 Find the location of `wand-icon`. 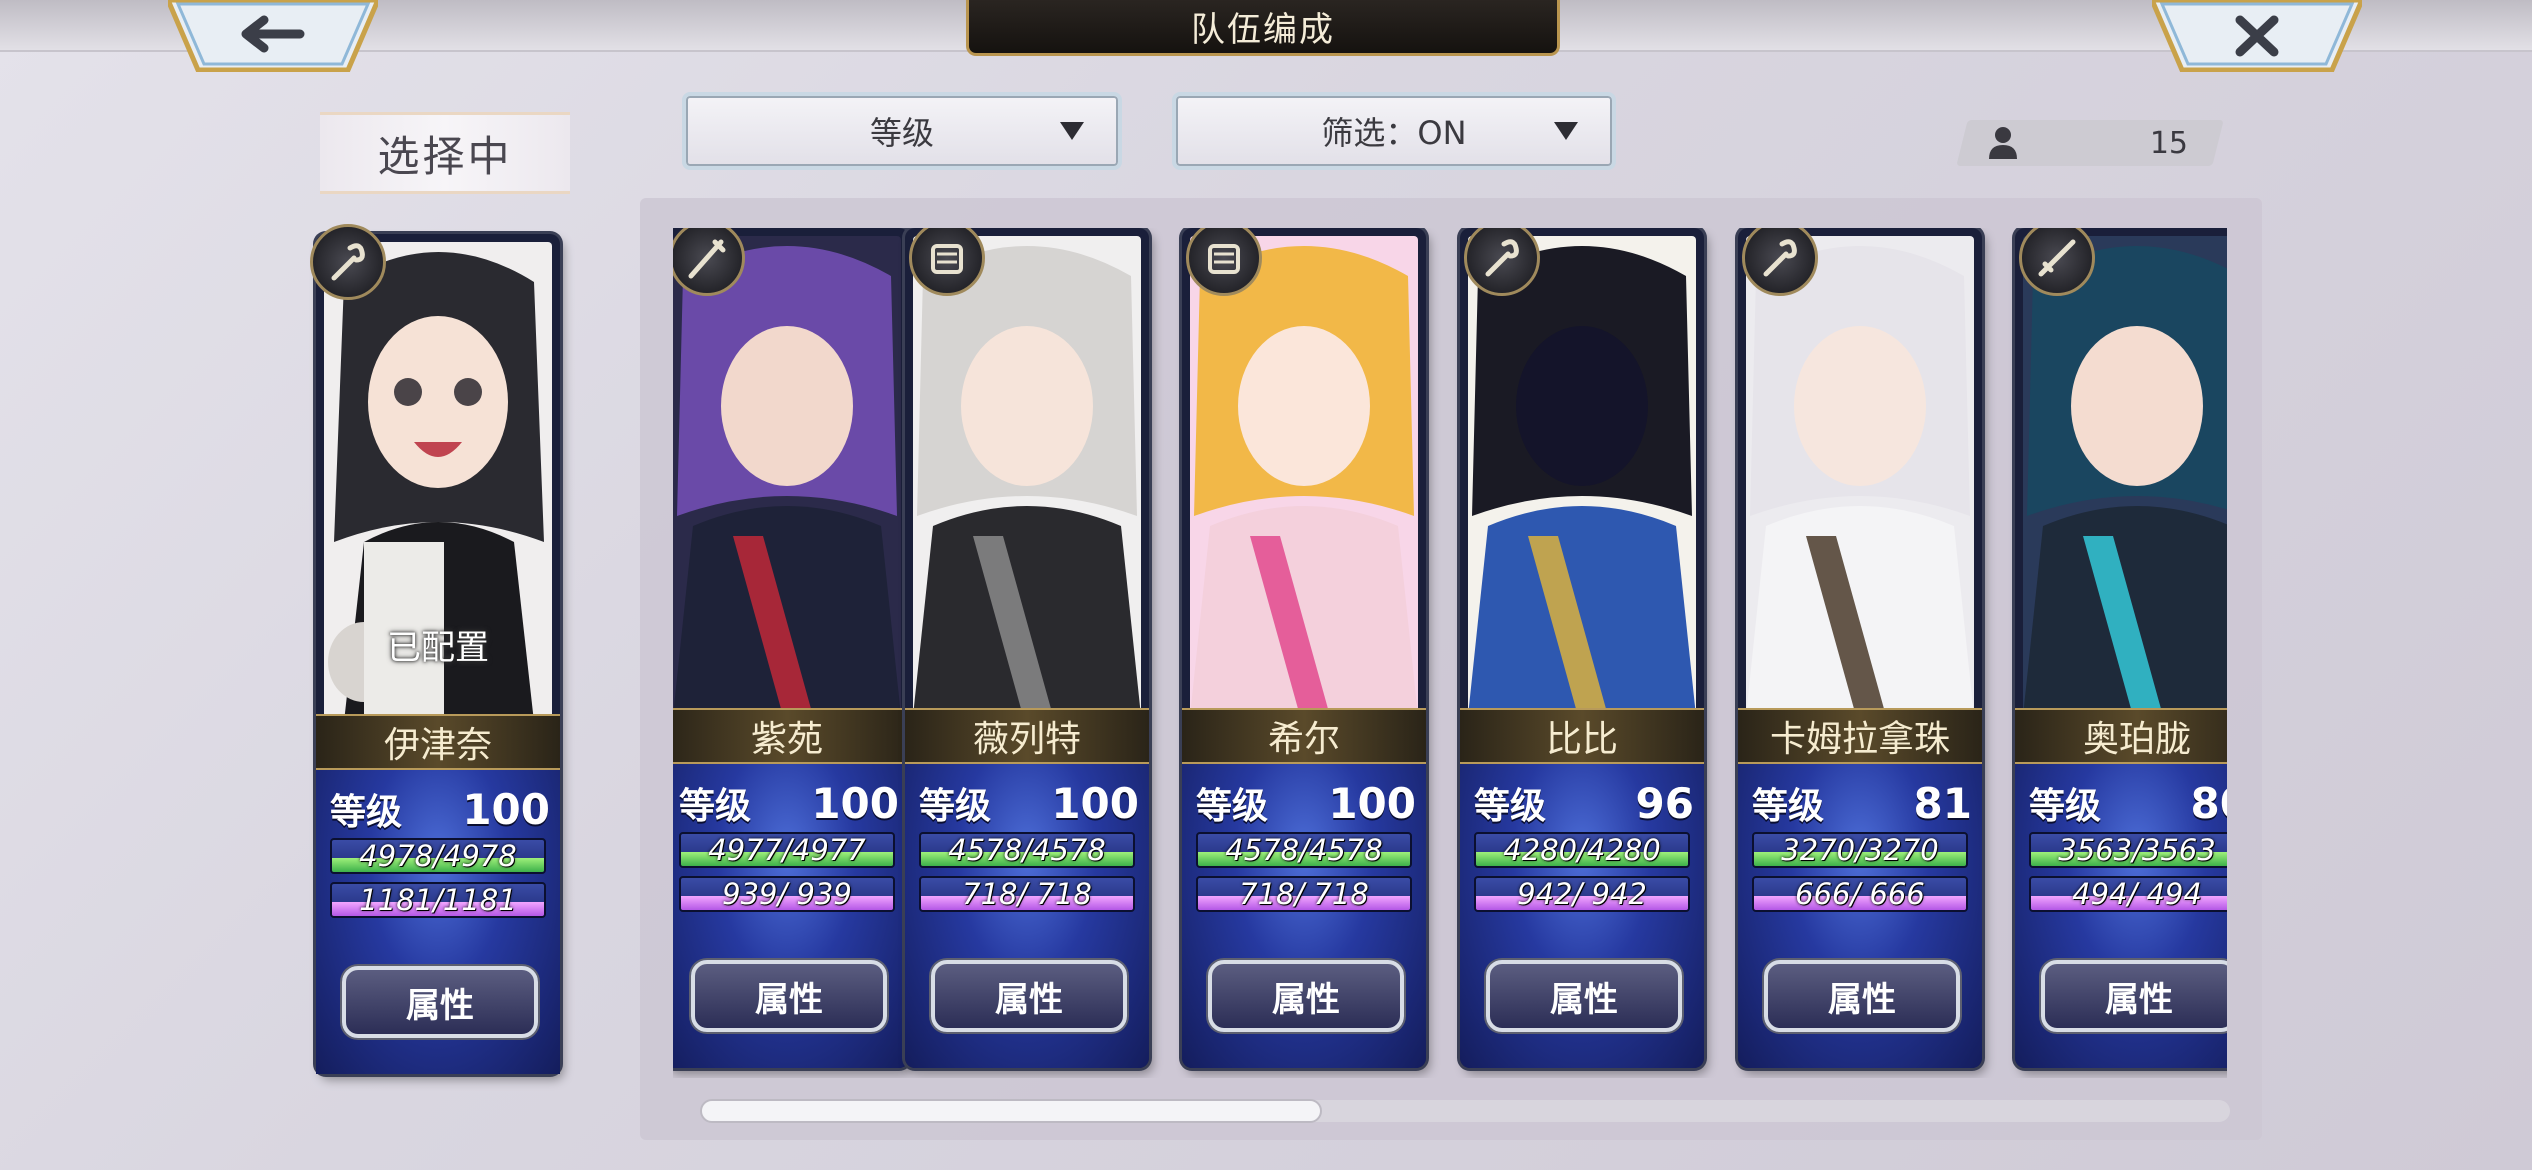

wand-icon is located at coordinates (348, 262).